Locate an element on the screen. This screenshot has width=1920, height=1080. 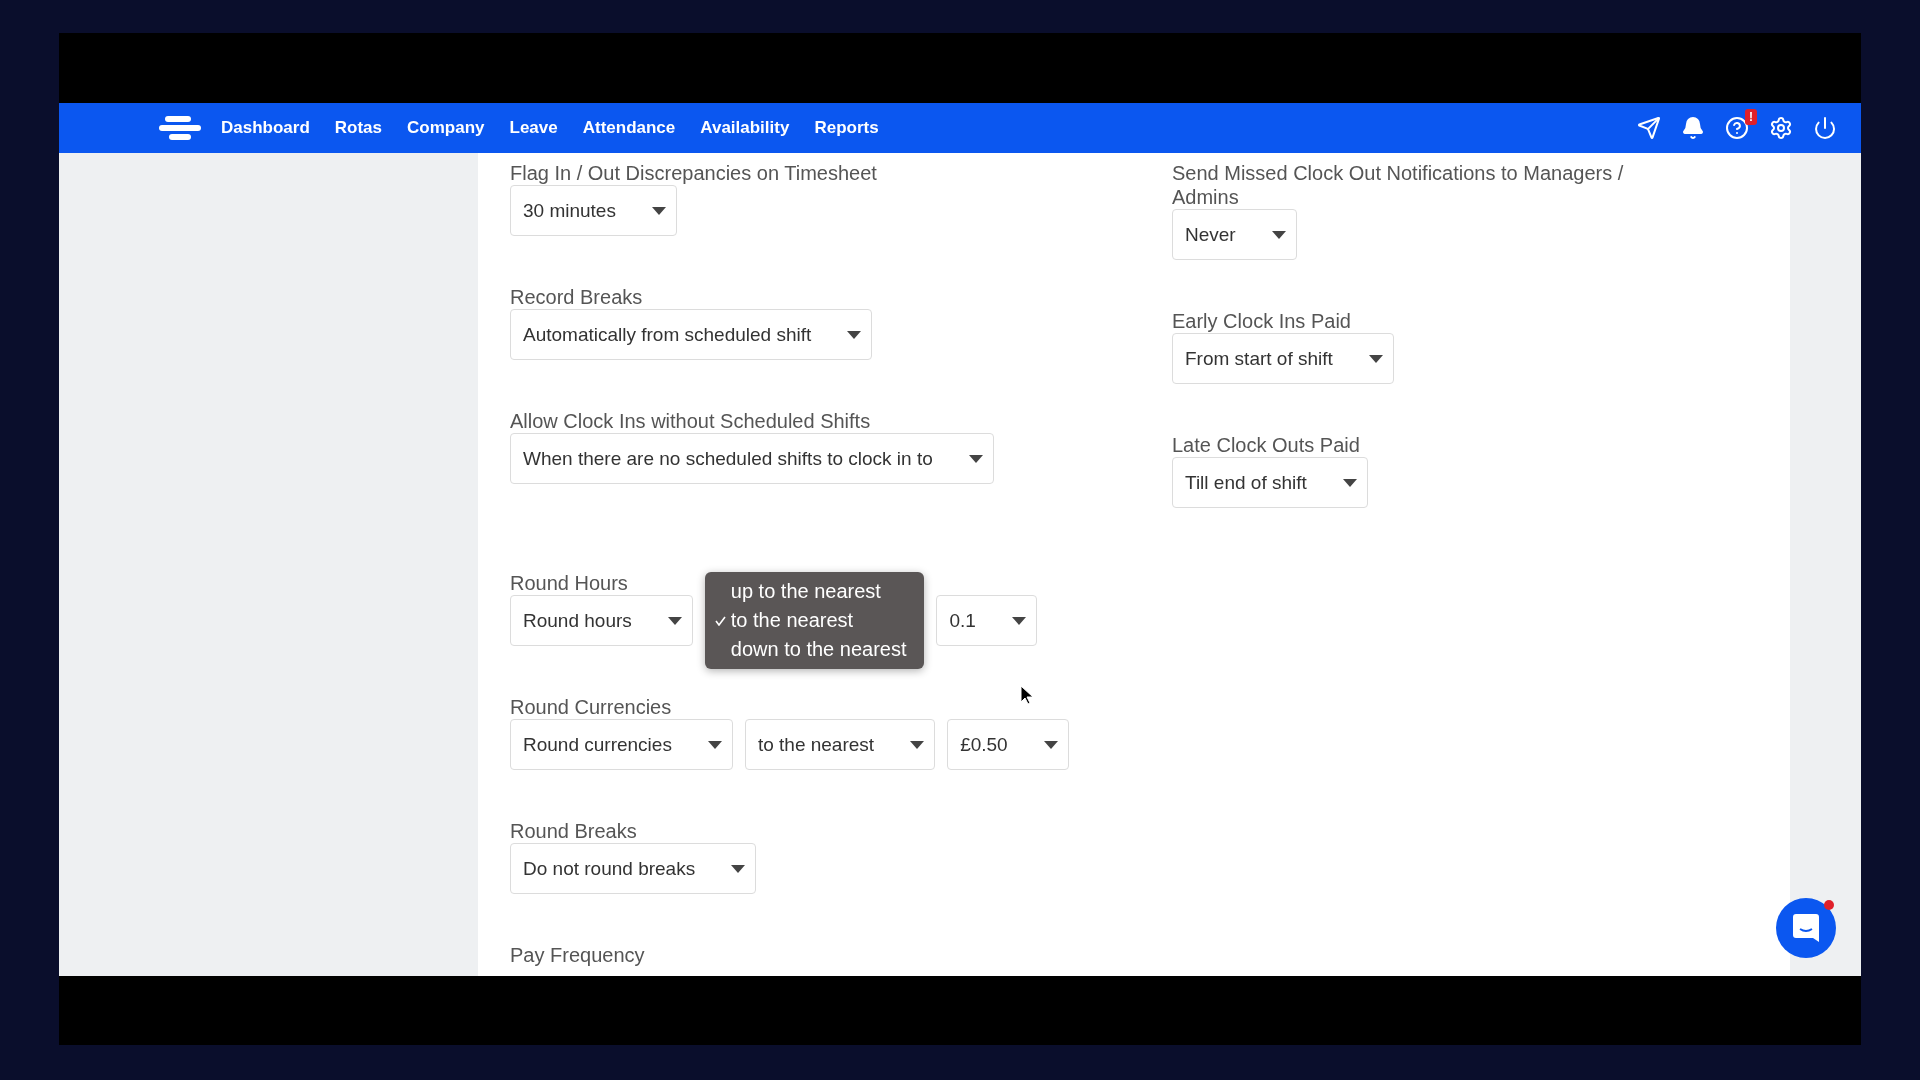
chat-button is located at coordinates (1806, 928).